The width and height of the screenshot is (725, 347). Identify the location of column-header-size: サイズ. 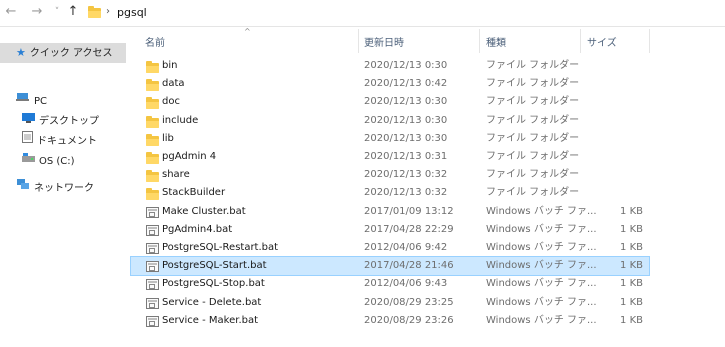
(602, 44).